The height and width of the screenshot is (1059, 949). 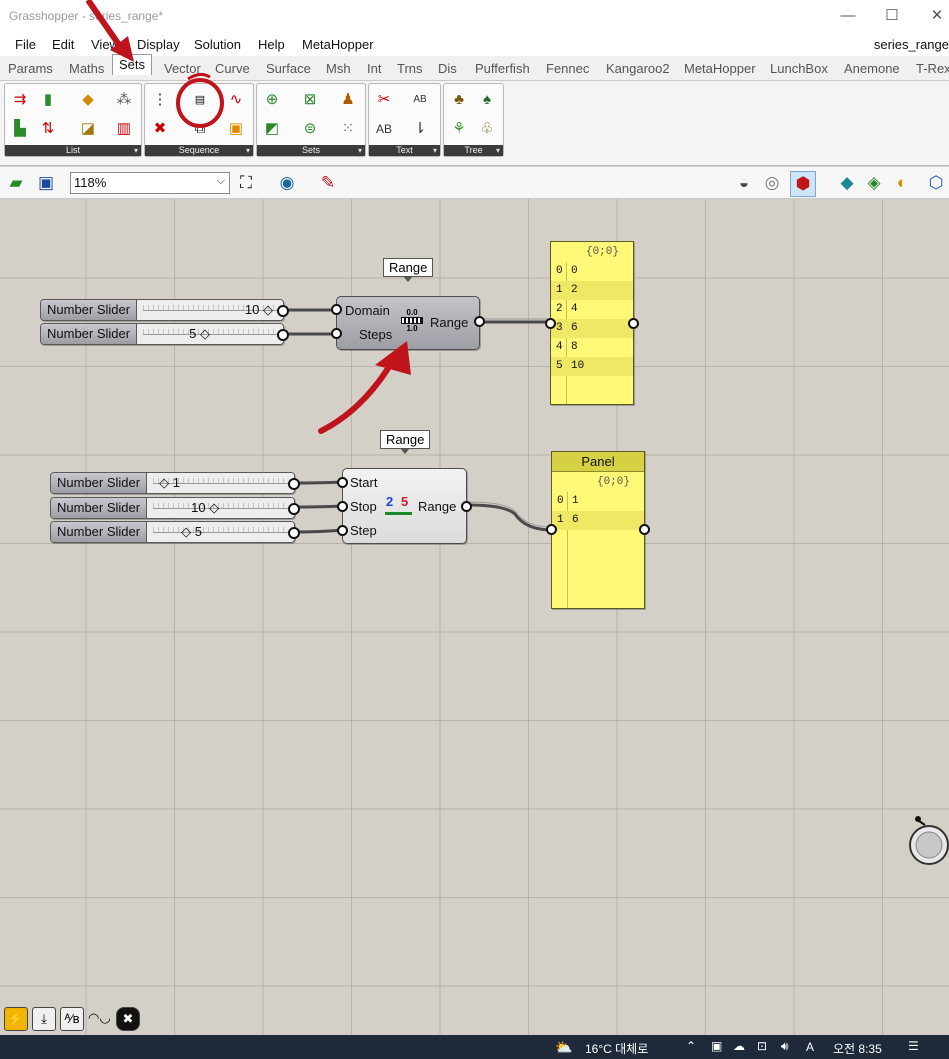 I want to click on flatten-icon: ♠, so click(x=487, y=100).